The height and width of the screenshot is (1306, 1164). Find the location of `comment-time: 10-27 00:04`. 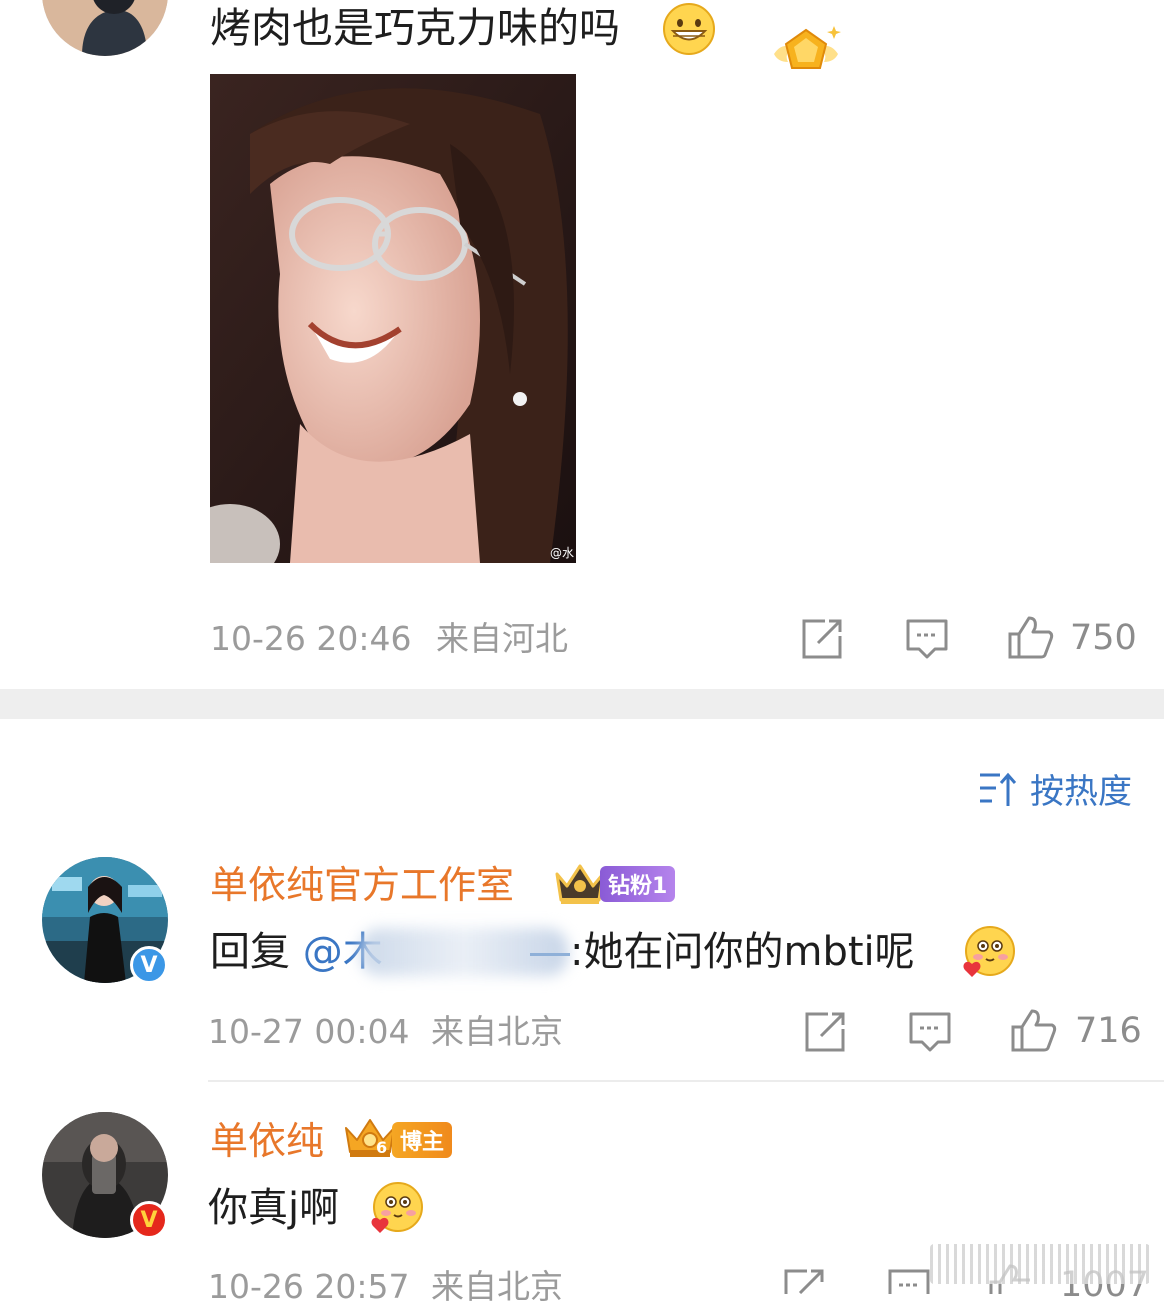

comment-time: 10-27 00:04 is located at coordinates (309, 1031).